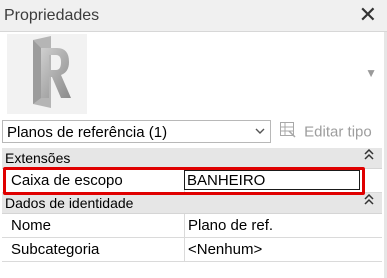 The height and width of the screenshot is (278, 387). What do you see at coordinates (69, 203) in the screenshot?
I see `section-label: Dados de identidade` at bounding box center [69, 203].